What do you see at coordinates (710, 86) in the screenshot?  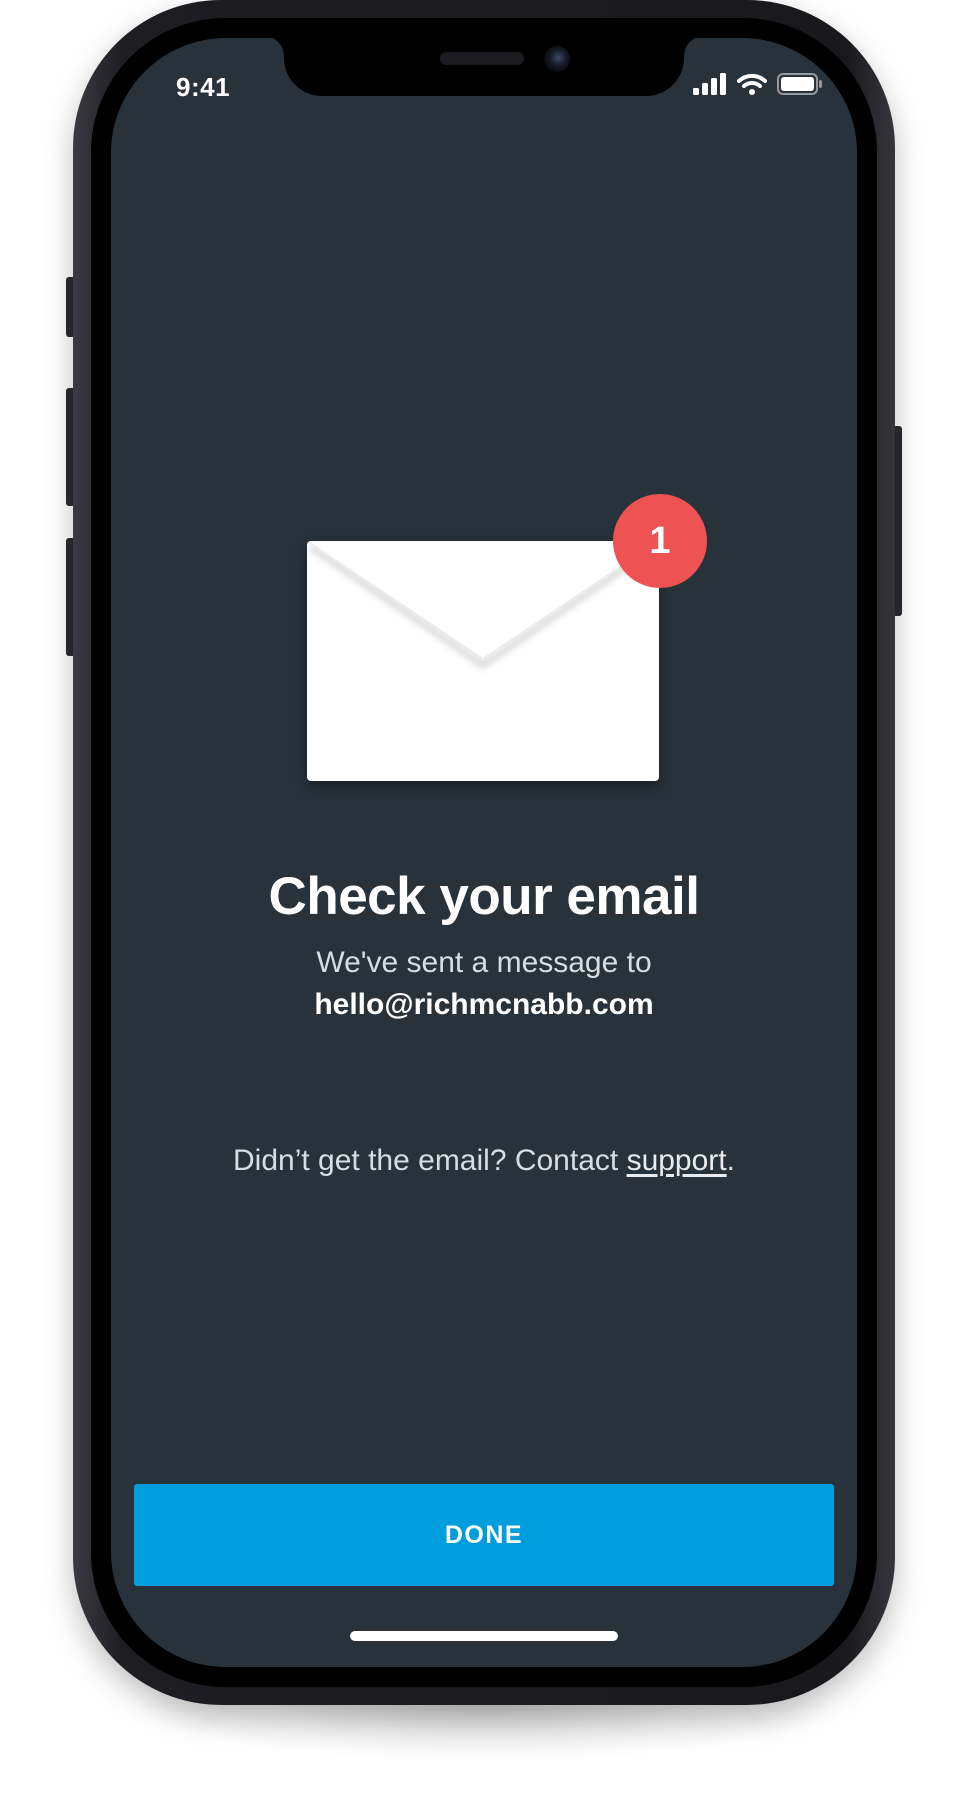 I see `cellular-signal-icon` at bounding box center [710, 86].